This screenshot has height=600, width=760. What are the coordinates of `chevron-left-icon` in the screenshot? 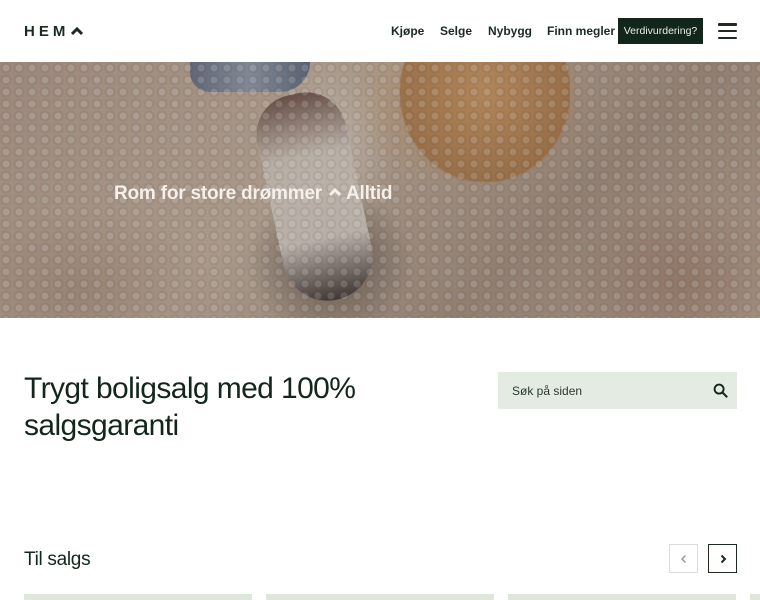 It's located at (683, 558).